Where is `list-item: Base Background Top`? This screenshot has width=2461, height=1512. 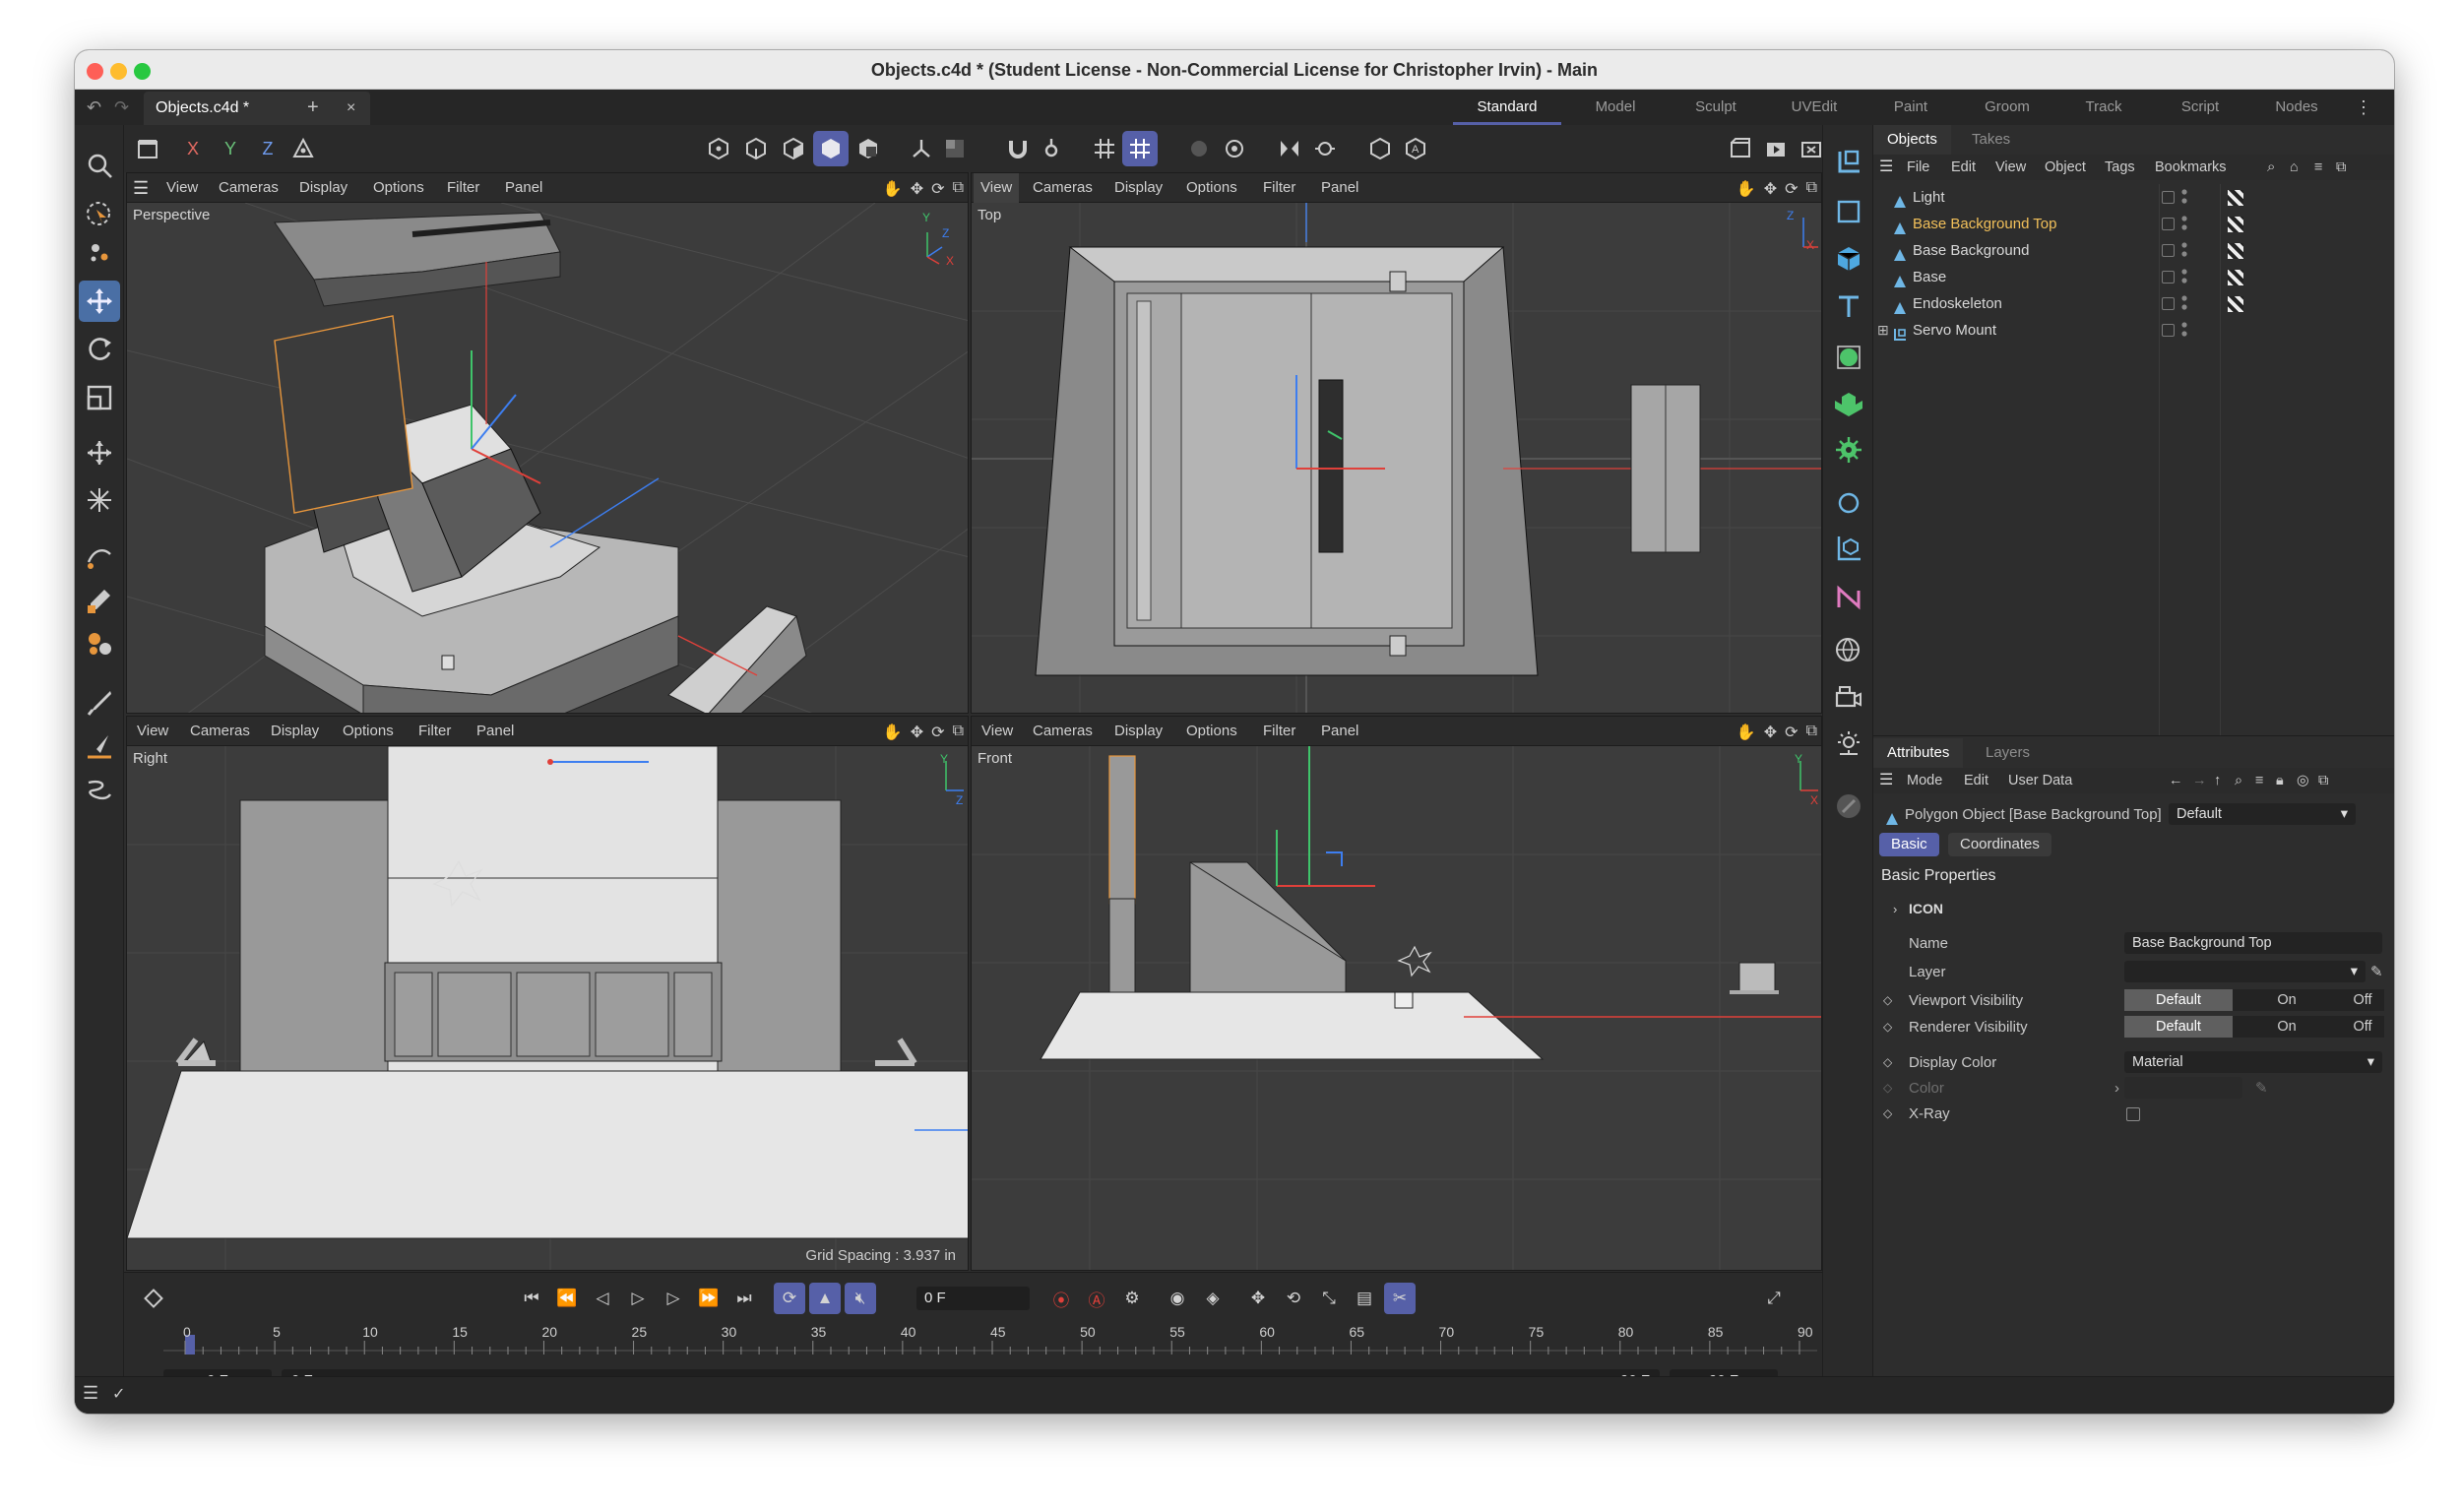 list-item: Base Background Top is located at coordinates (2133, 224).